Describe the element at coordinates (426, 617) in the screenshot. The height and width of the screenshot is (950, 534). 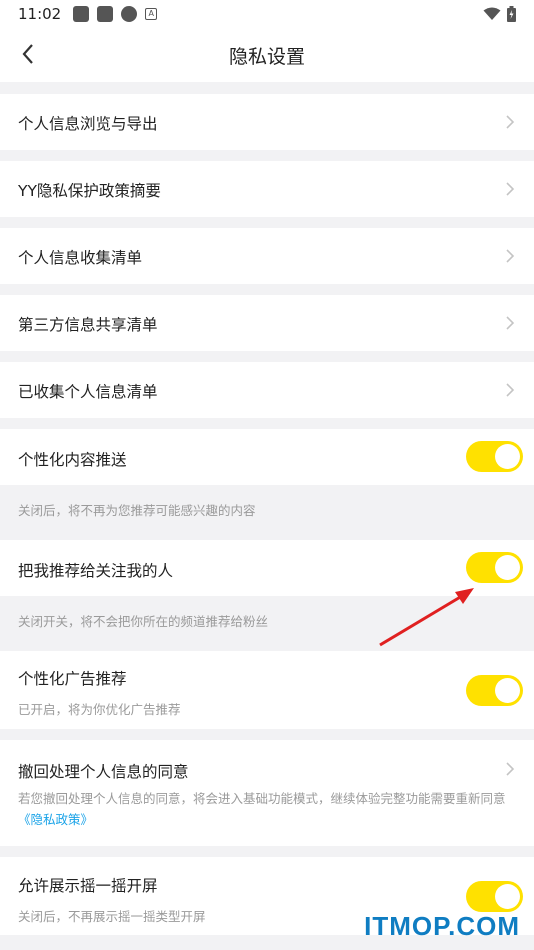
I see `annotation-arrow` at that location.